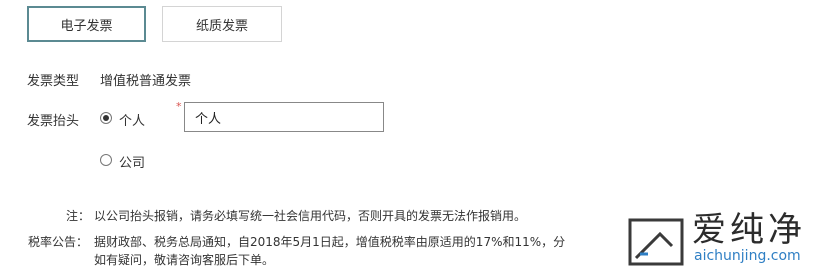 Image resolution: width=816 pixels, height=270 pixels. What do you see at coordinates (179, 106) in the screenshot?
I see `required-asterisk: *` at bounding box center [179, 106].